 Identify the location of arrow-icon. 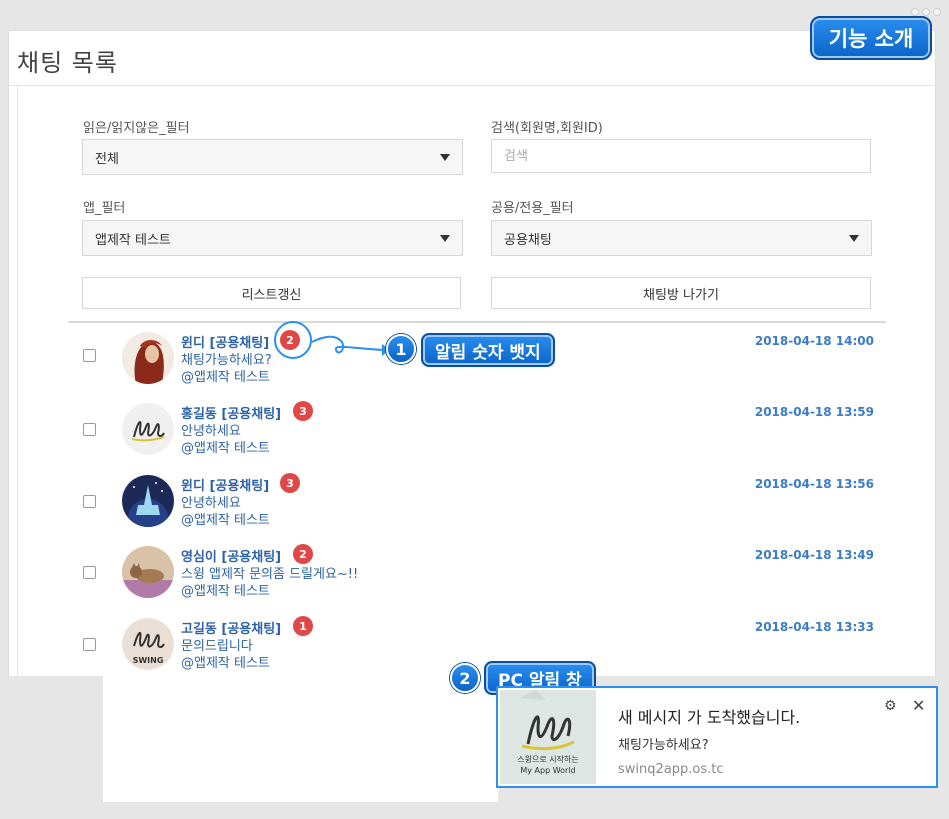
(350, 345).